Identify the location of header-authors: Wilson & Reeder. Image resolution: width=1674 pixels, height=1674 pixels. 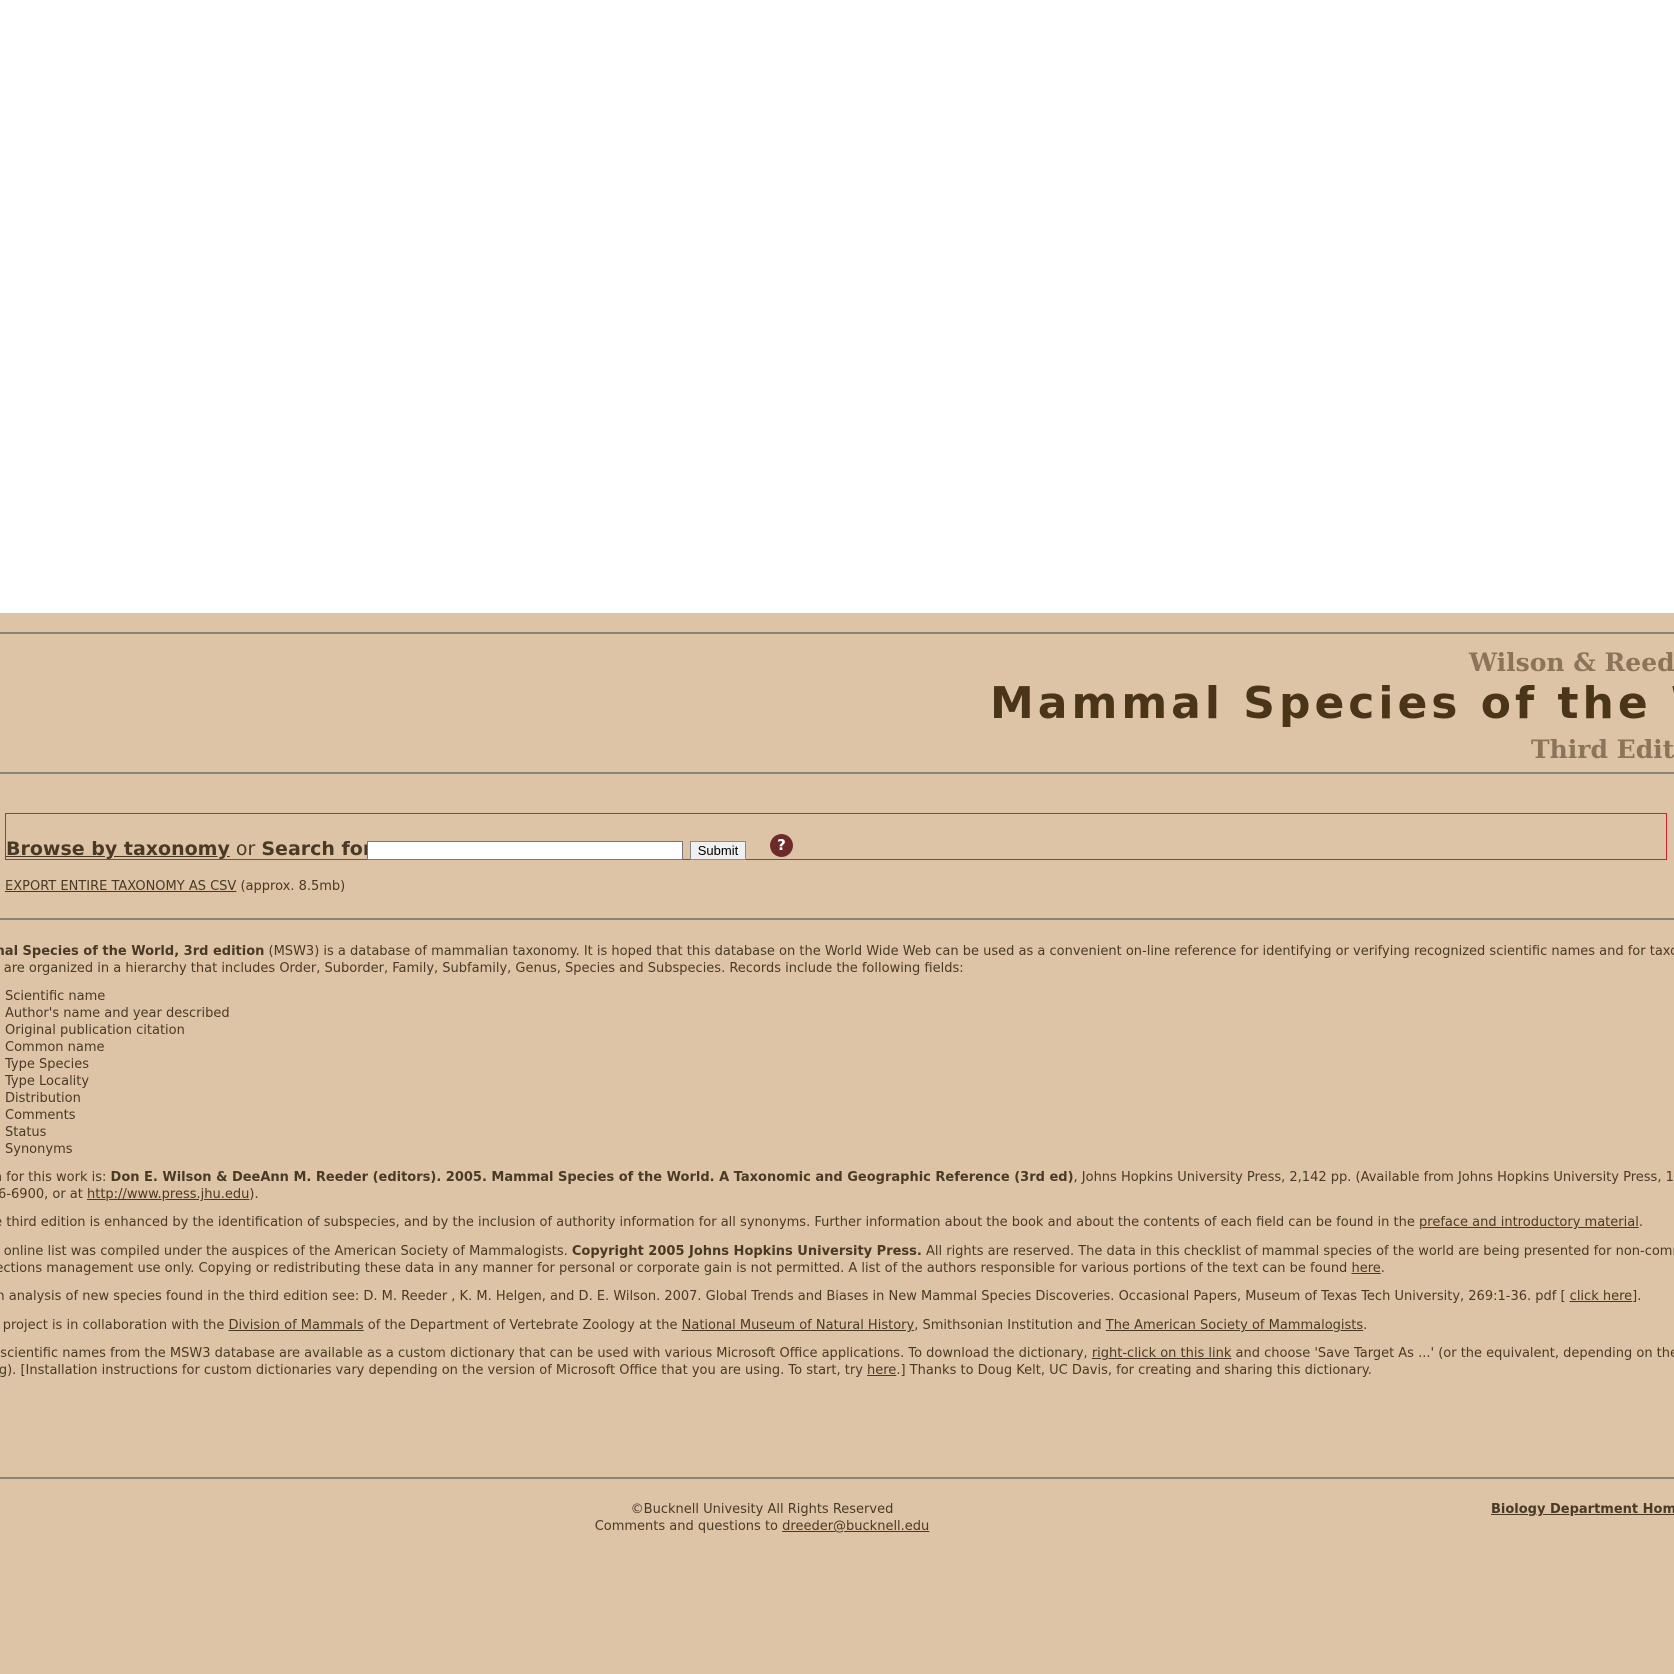
(1571, 662).